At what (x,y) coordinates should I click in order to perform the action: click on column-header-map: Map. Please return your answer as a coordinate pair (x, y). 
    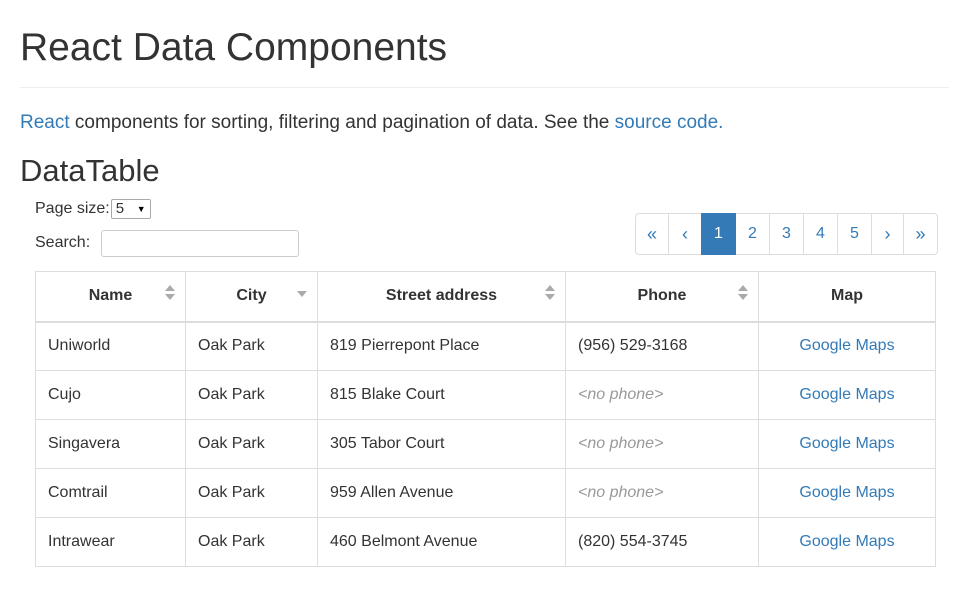
    Looking at the image, I should click on (847, 297).